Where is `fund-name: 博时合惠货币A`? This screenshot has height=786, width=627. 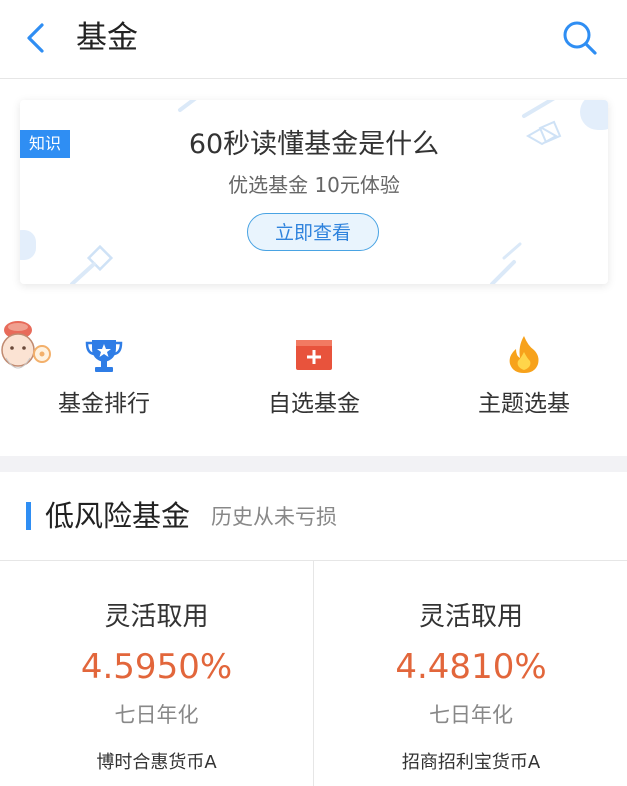 fund-name: 博时合惠货币A is located at coordinates (156, 762).